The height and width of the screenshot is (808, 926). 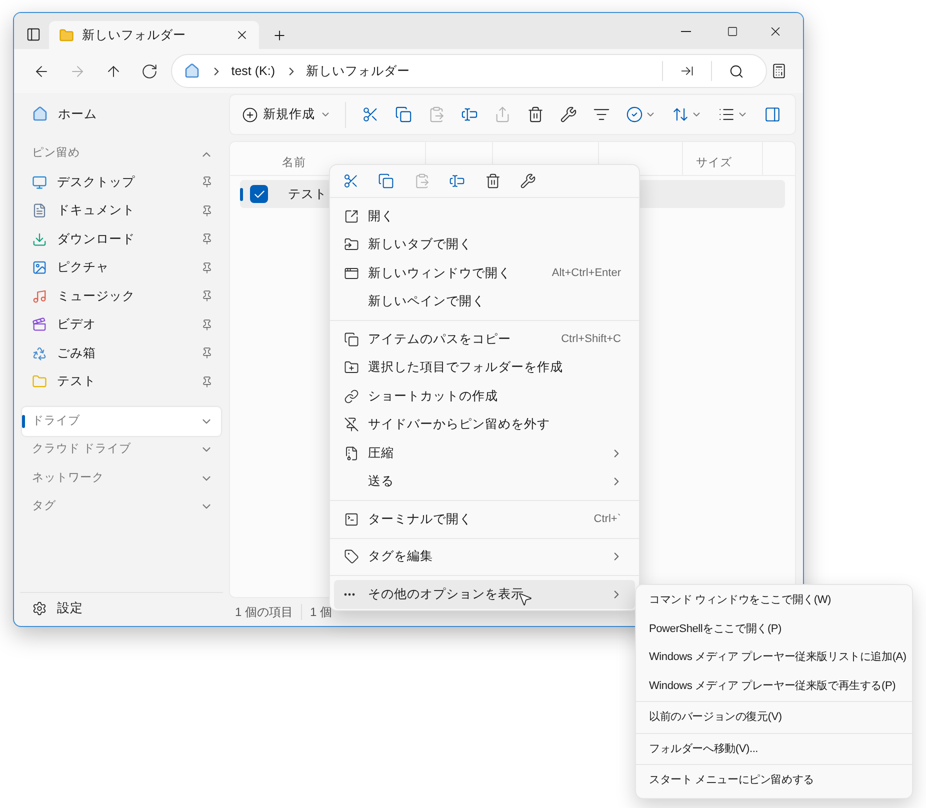 What do you see at coordinates (264, 612) in the screenshot?
I see `status-text: 1 個の項目` at bounding box center [264, 612].